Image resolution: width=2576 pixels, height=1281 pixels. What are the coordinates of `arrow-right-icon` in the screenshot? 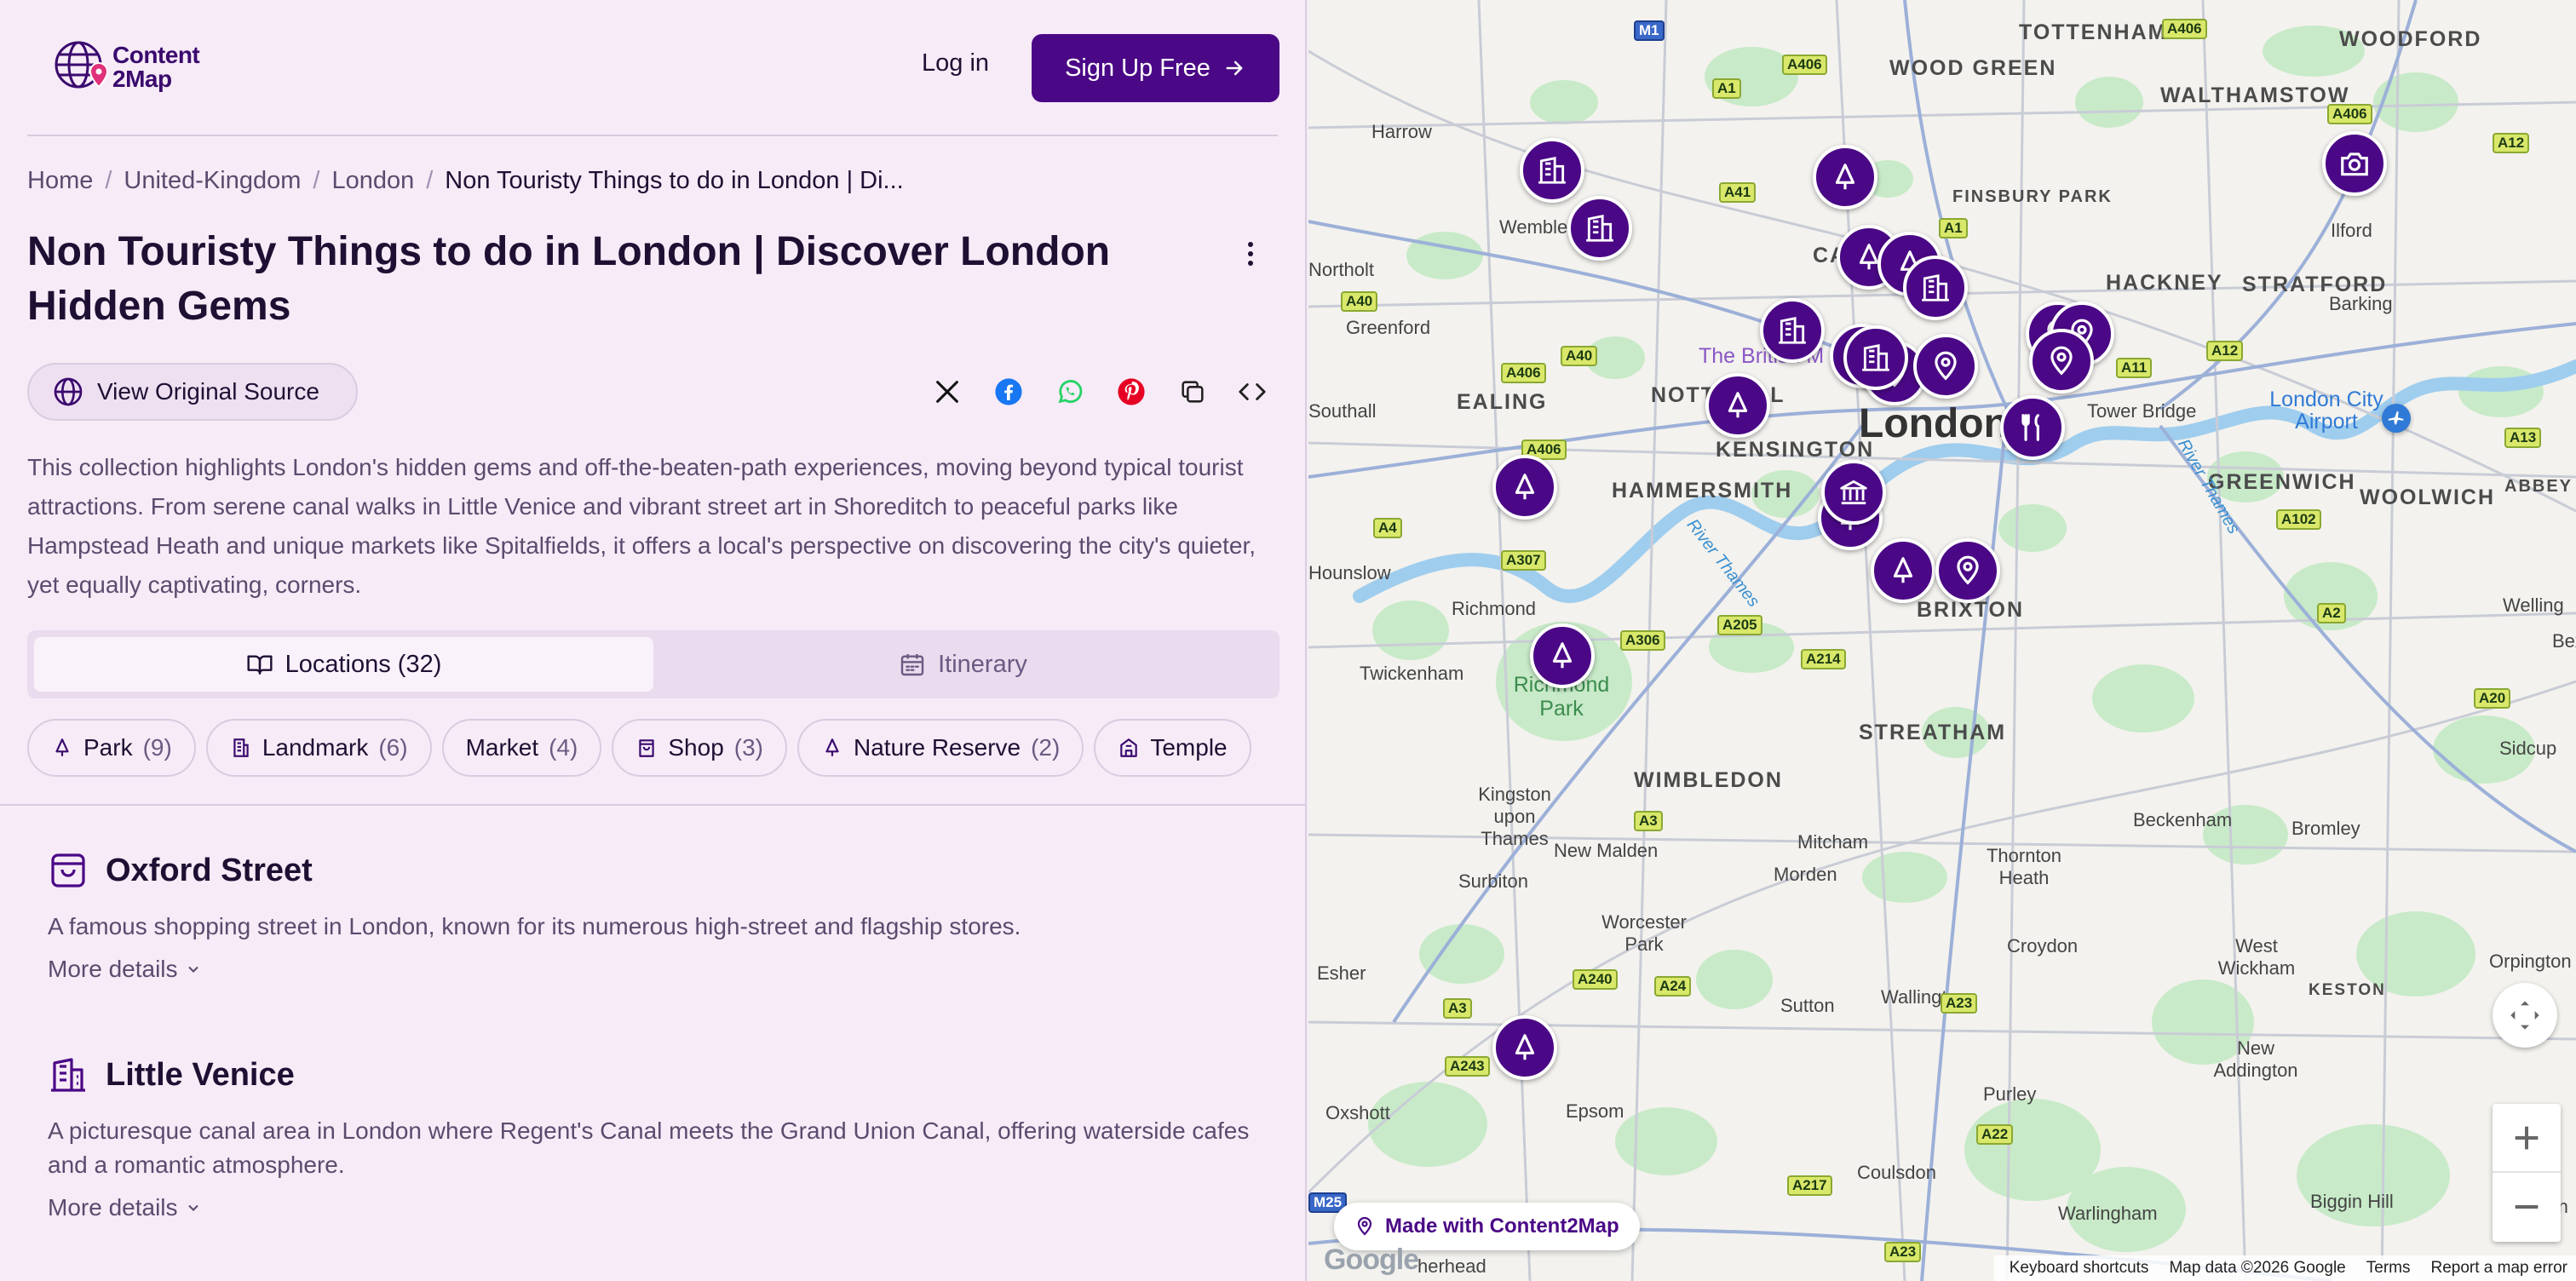 It's located at (1235, 68).